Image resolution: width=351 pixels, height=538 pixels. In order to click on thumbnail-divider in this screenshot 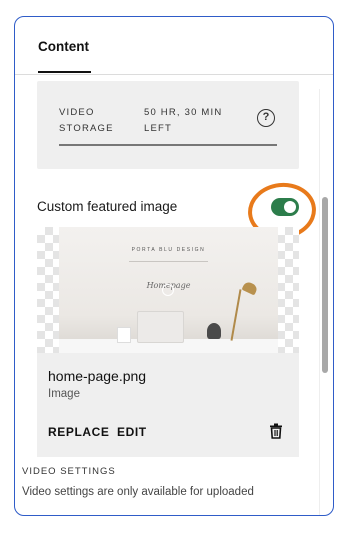, I will do `click(168, 261)`.